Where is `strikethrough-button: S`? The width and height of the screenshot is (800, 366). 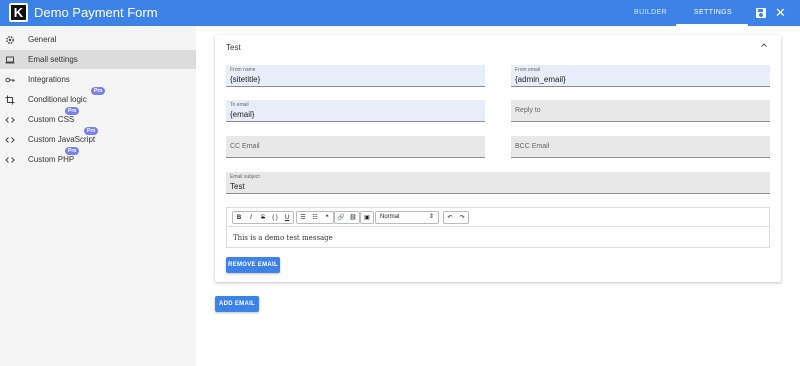 strikethrough-button: S is located at coordinates (263, 217).